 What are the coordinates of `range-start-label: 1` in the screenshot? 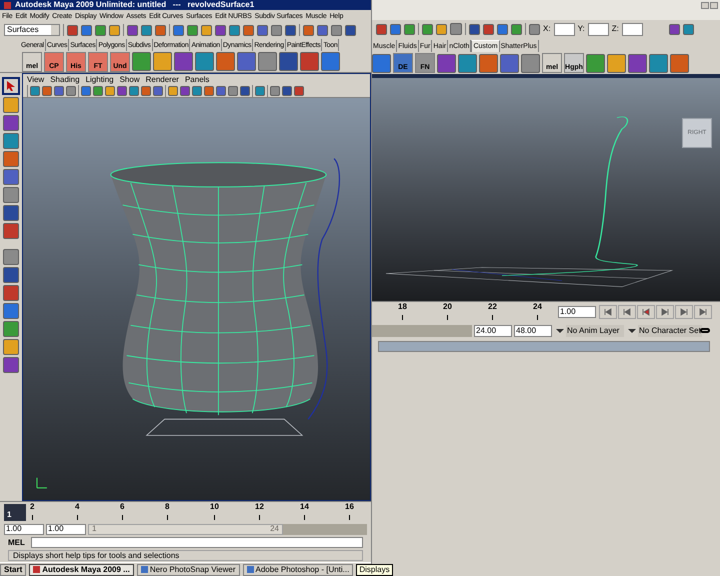 It's located at (94, 529).